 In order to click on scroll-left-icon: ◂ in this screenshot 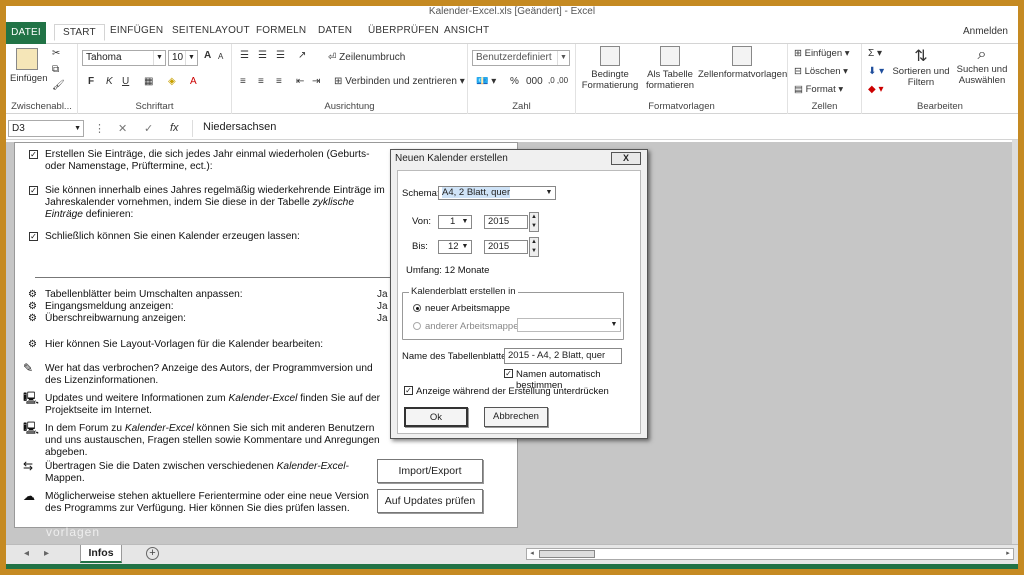, I will do `click(532, 554)`.